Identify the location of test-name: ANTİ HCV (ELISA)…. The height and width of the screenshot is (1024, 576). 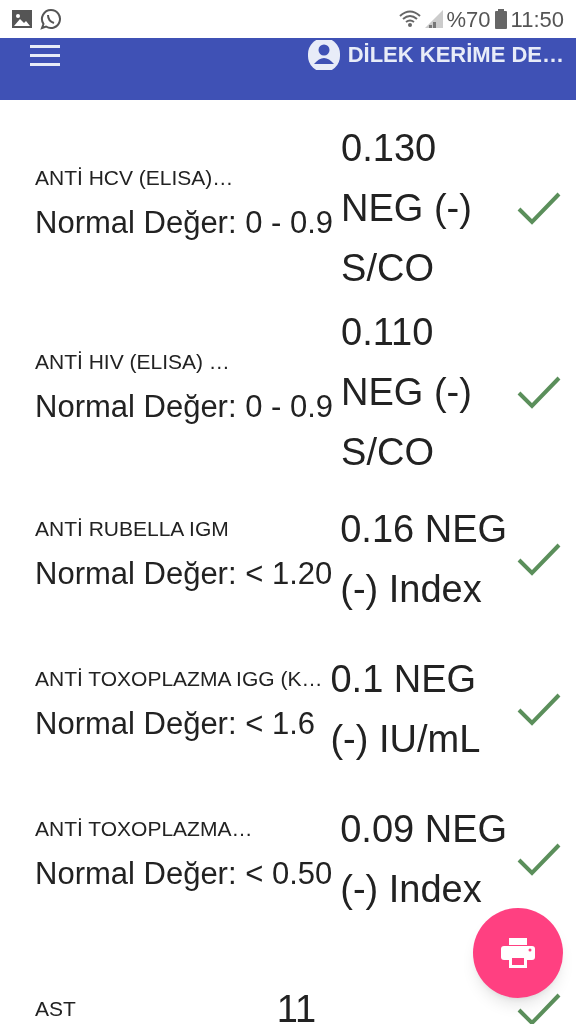
(135, 178).